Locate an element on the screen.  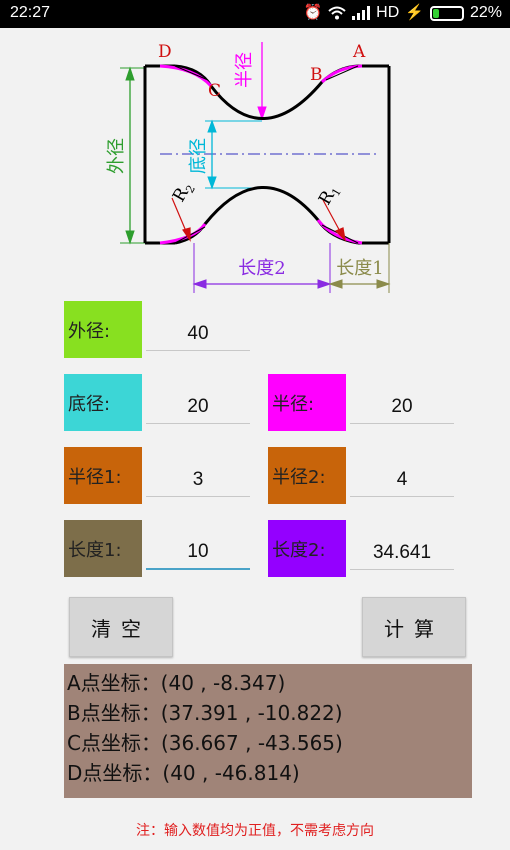
radius2-label-box: 半径2: is located at coordinates (307, 475).